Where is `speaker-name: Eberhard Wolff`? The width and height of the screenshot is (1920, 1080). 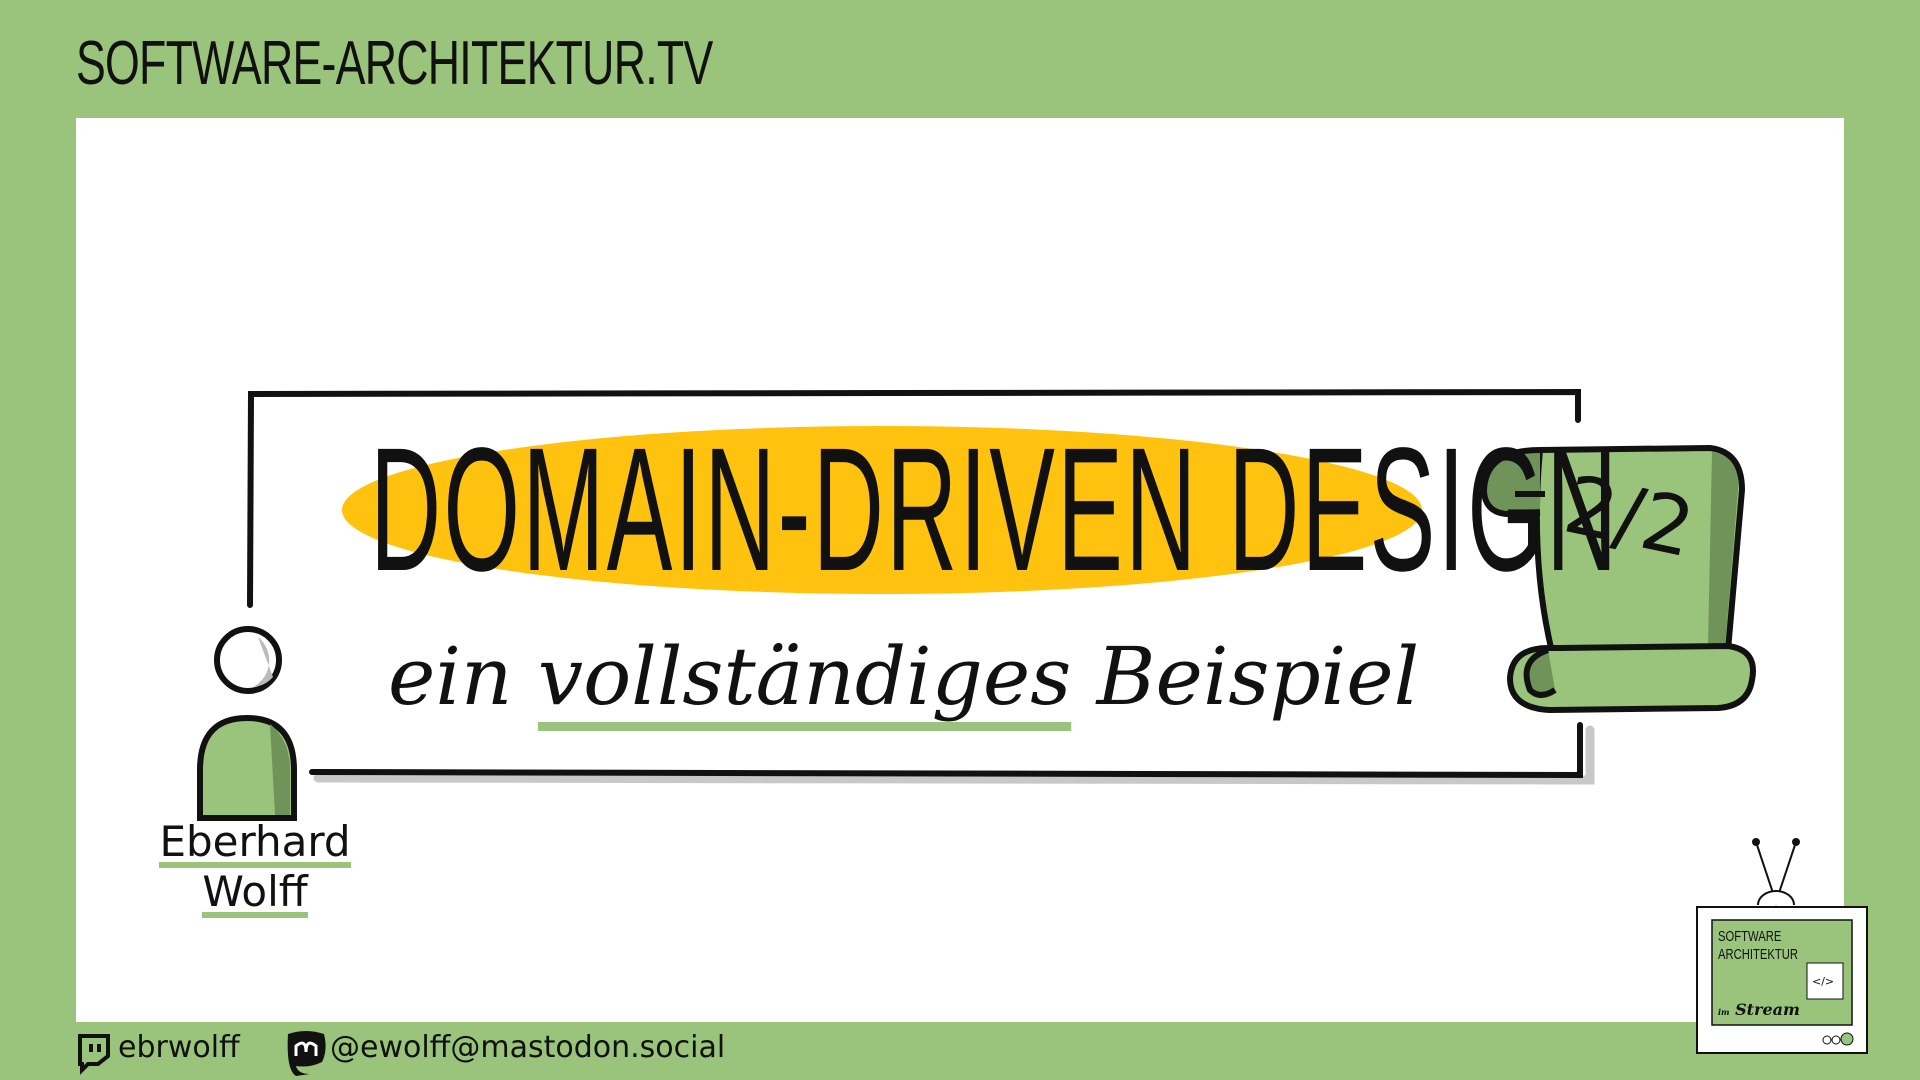 speaker-name: Eberhard Wolff is located at coordinates (255, 868).